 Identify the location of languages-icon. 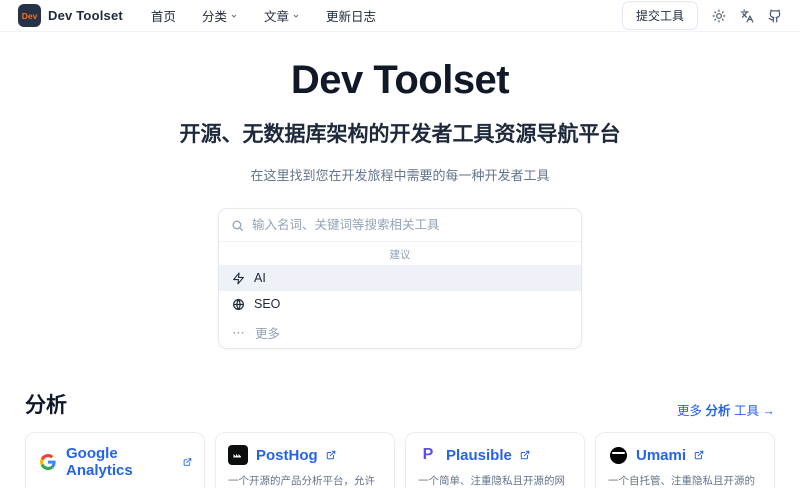
(747, 15).